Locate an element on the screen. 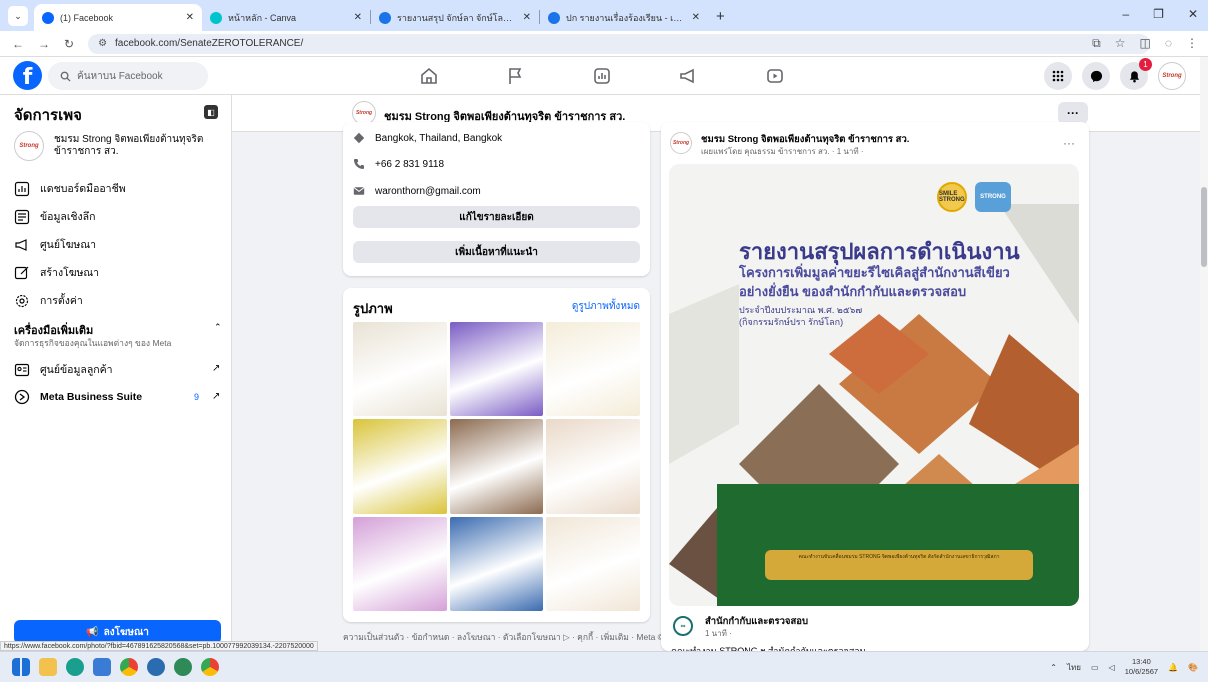  flag-icon is located at coordinates (515, 76).